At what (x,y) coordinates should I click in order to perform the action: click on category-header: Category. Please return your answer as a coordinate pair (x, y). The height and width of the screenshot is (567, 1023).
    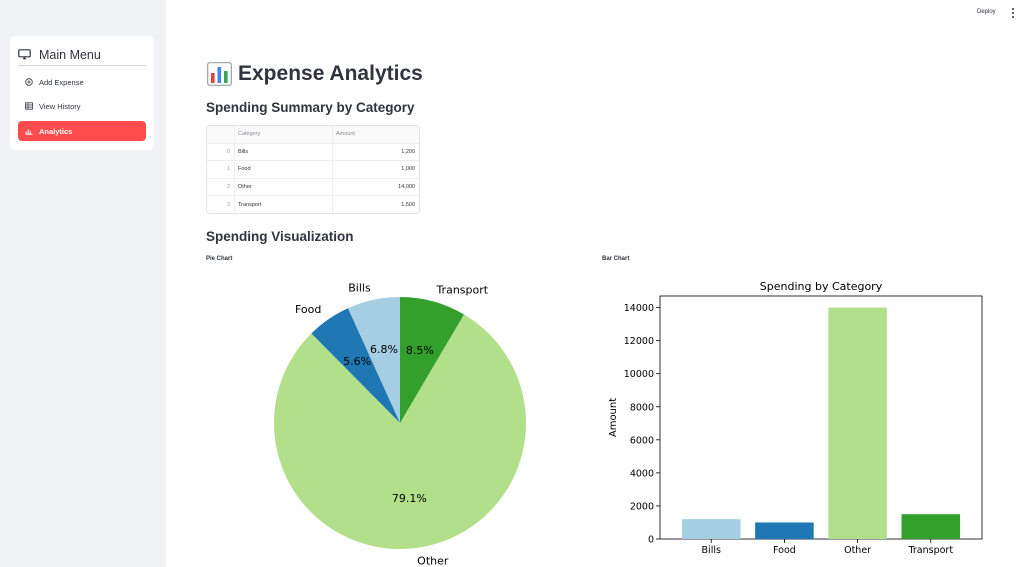
    Looking at the image, I should click on (283, 134).